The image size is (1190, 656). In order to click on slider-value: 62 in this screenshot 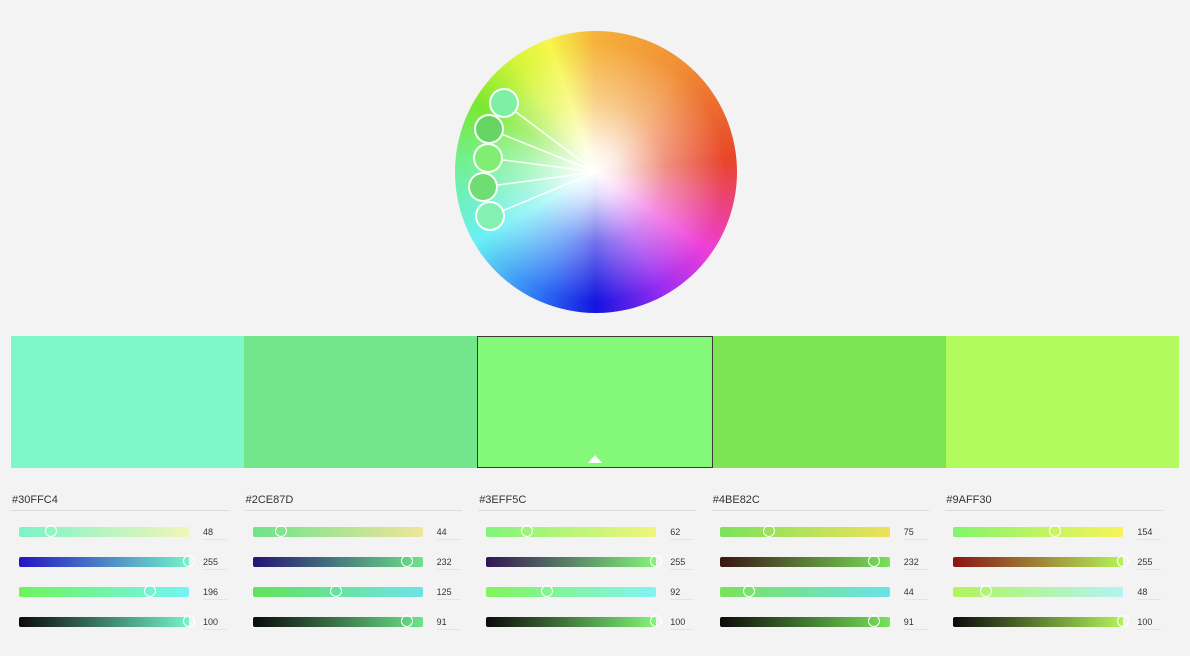, I will do `click(682, 532)`.